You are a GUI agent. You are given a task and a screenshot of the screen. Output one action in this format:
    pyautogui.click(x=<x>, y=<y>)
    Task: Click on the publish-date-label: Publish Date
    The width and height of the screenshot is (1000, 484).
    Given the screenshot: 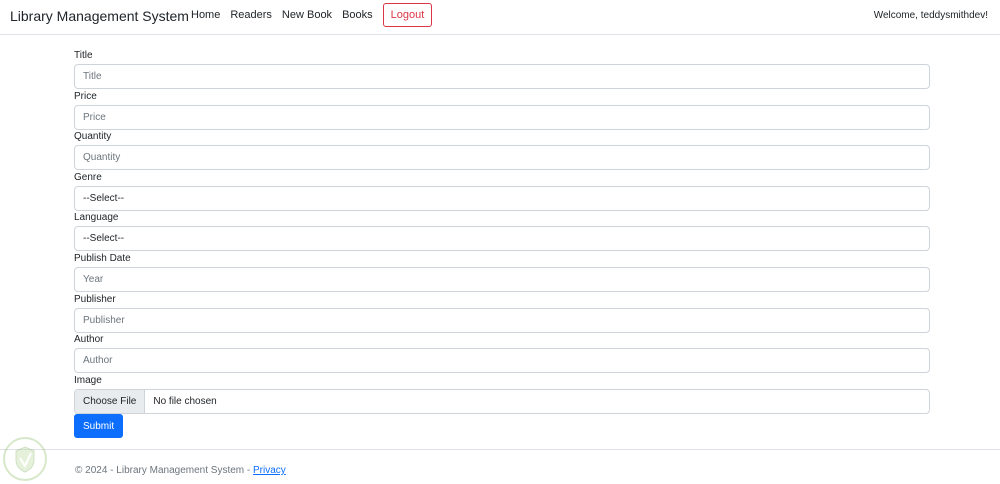 What is the action you would take?
    pyautogui.click(x=102, y=258)
    